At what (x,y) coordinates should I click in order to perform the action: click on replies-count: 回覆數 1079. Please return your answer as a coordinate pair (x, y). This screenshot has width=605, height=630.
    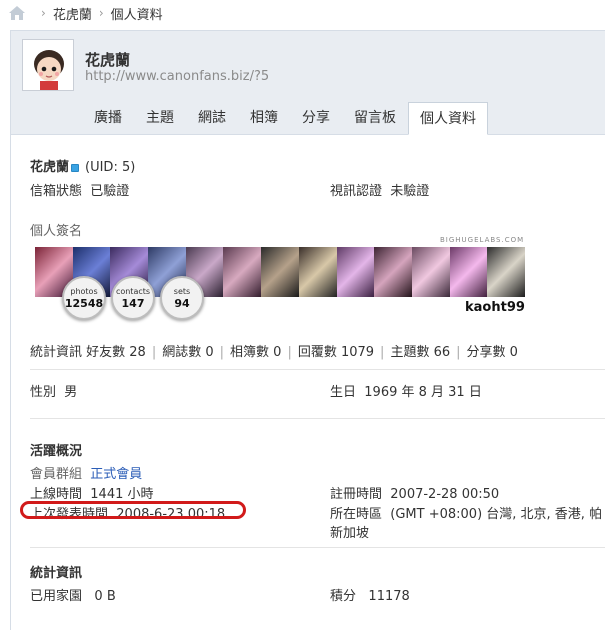
    Looking at the image, I should click on (336, 352).